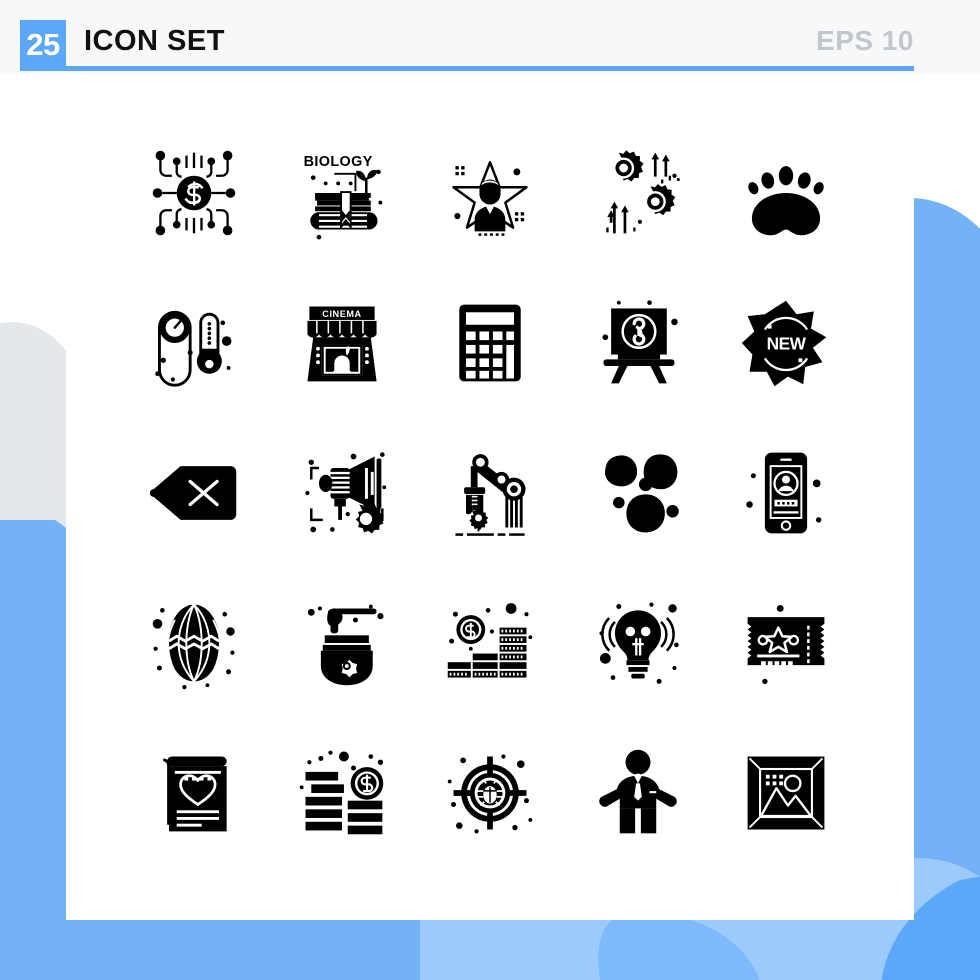  I want to click on icon-count-badge: 25, so click(43, 45).